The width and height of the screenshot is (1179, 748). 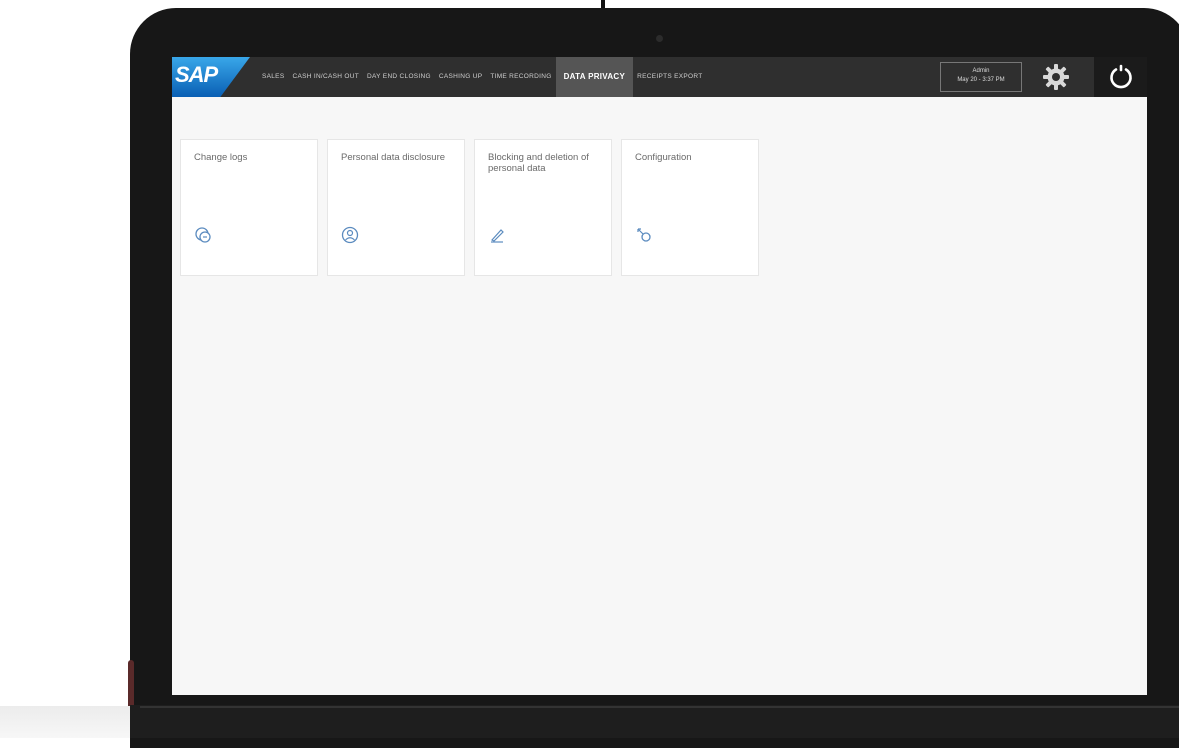 I want to click on user-info: Admin May 20 - 3:37 PM, so click(x=981, y=77).